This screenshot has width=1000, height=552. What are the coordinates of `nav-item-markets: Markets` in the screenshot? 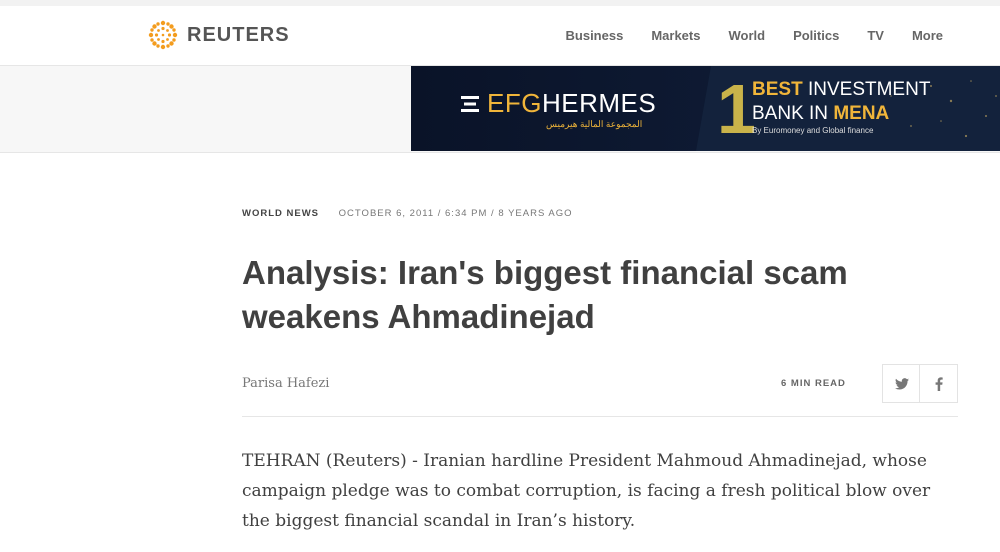 It's located at (675, 35).